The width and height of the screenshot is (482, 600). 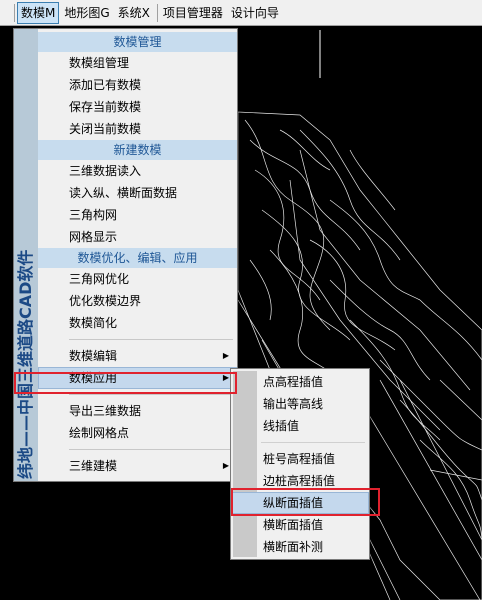 What do you see at coordinates (93, 356) in the screenshot?
I see `menu-item-label: 数模编辑` at bounding box center [93, 356].